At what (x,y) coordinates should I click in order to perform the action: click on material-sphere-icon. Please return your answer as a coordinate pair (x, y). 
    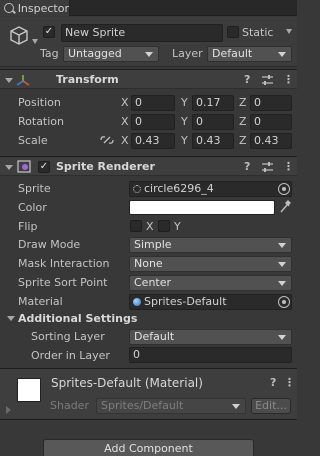
    Looking at the image, I should click on (137, 302).